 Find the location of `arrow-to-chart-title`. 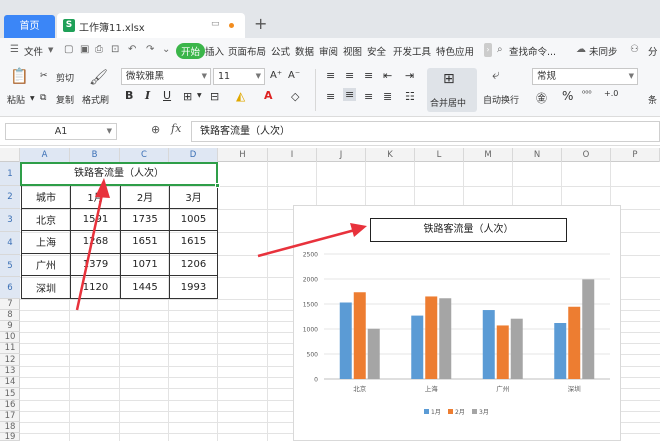

arrow-to-chart-title is located at coordinates (312, 240).